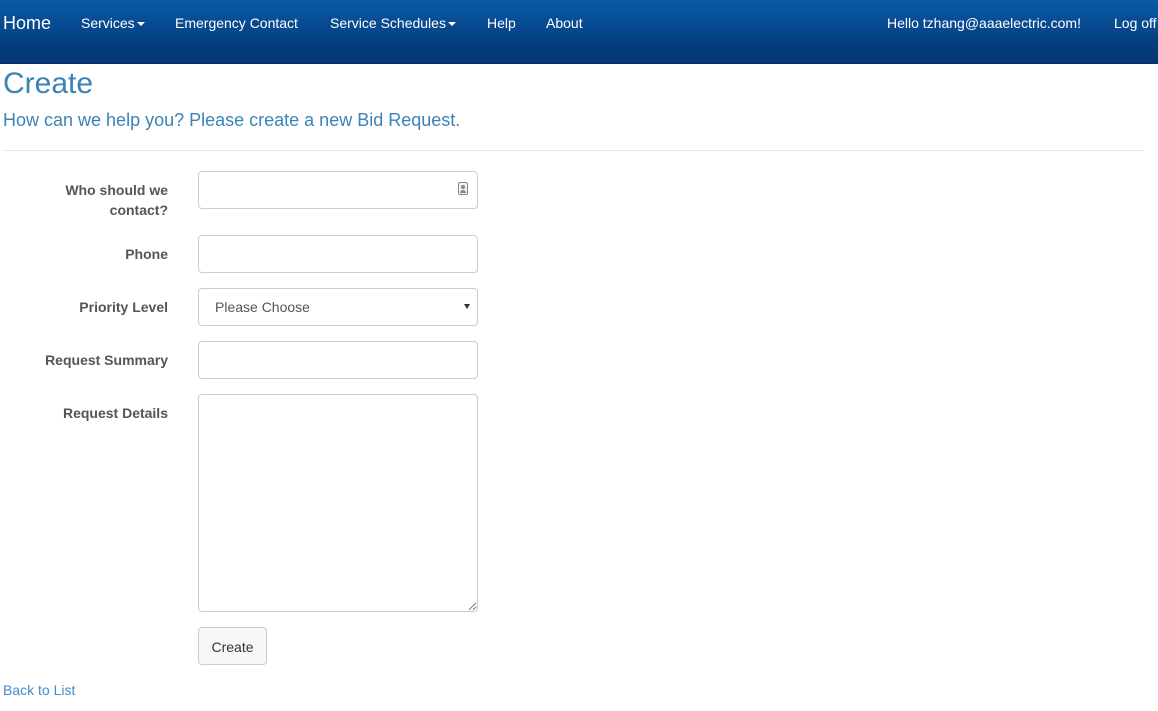 The width and height of the screenshot is (1158, 711). What do you see at coordinates (1135, 23) in the screenshot?
I see `logoff-link: Log off` at bounding box center [1135, 23].